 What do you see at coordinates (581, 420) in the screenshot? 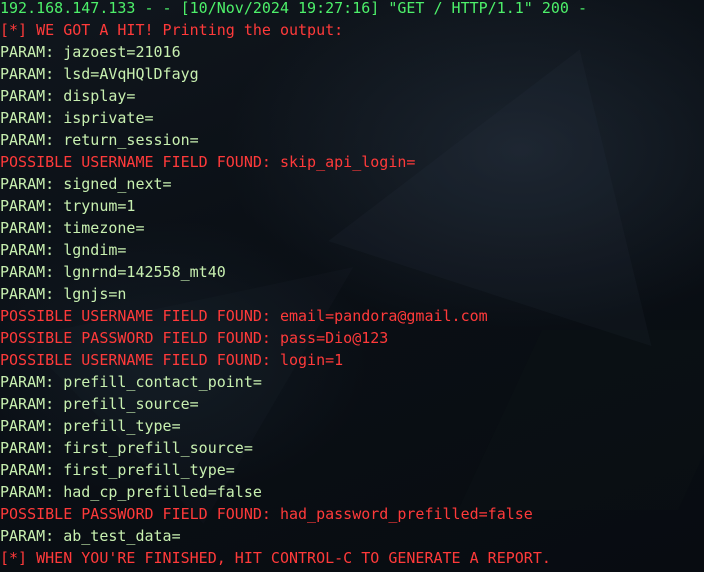
I see `background-shape` at bounding box center [581, 420].